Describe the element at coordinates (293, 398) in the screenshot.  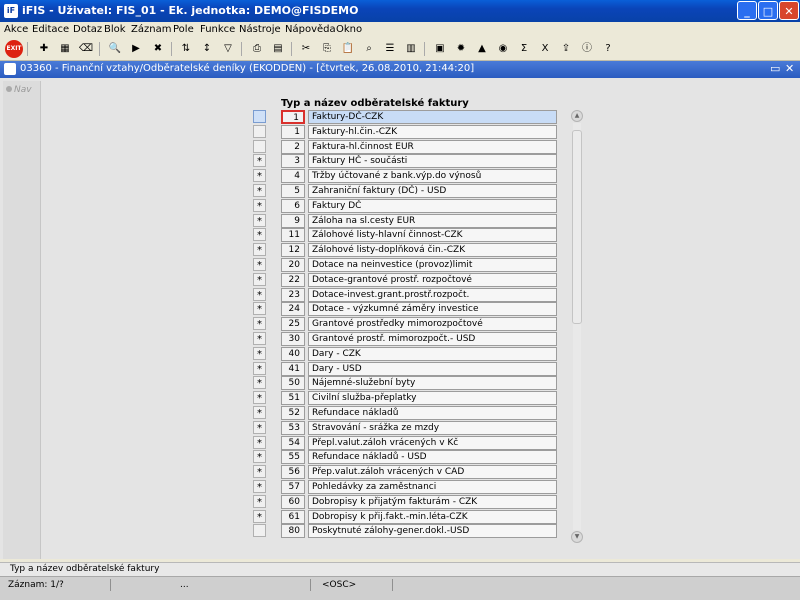
I see `invoice-type-code-field: 51` at that location.